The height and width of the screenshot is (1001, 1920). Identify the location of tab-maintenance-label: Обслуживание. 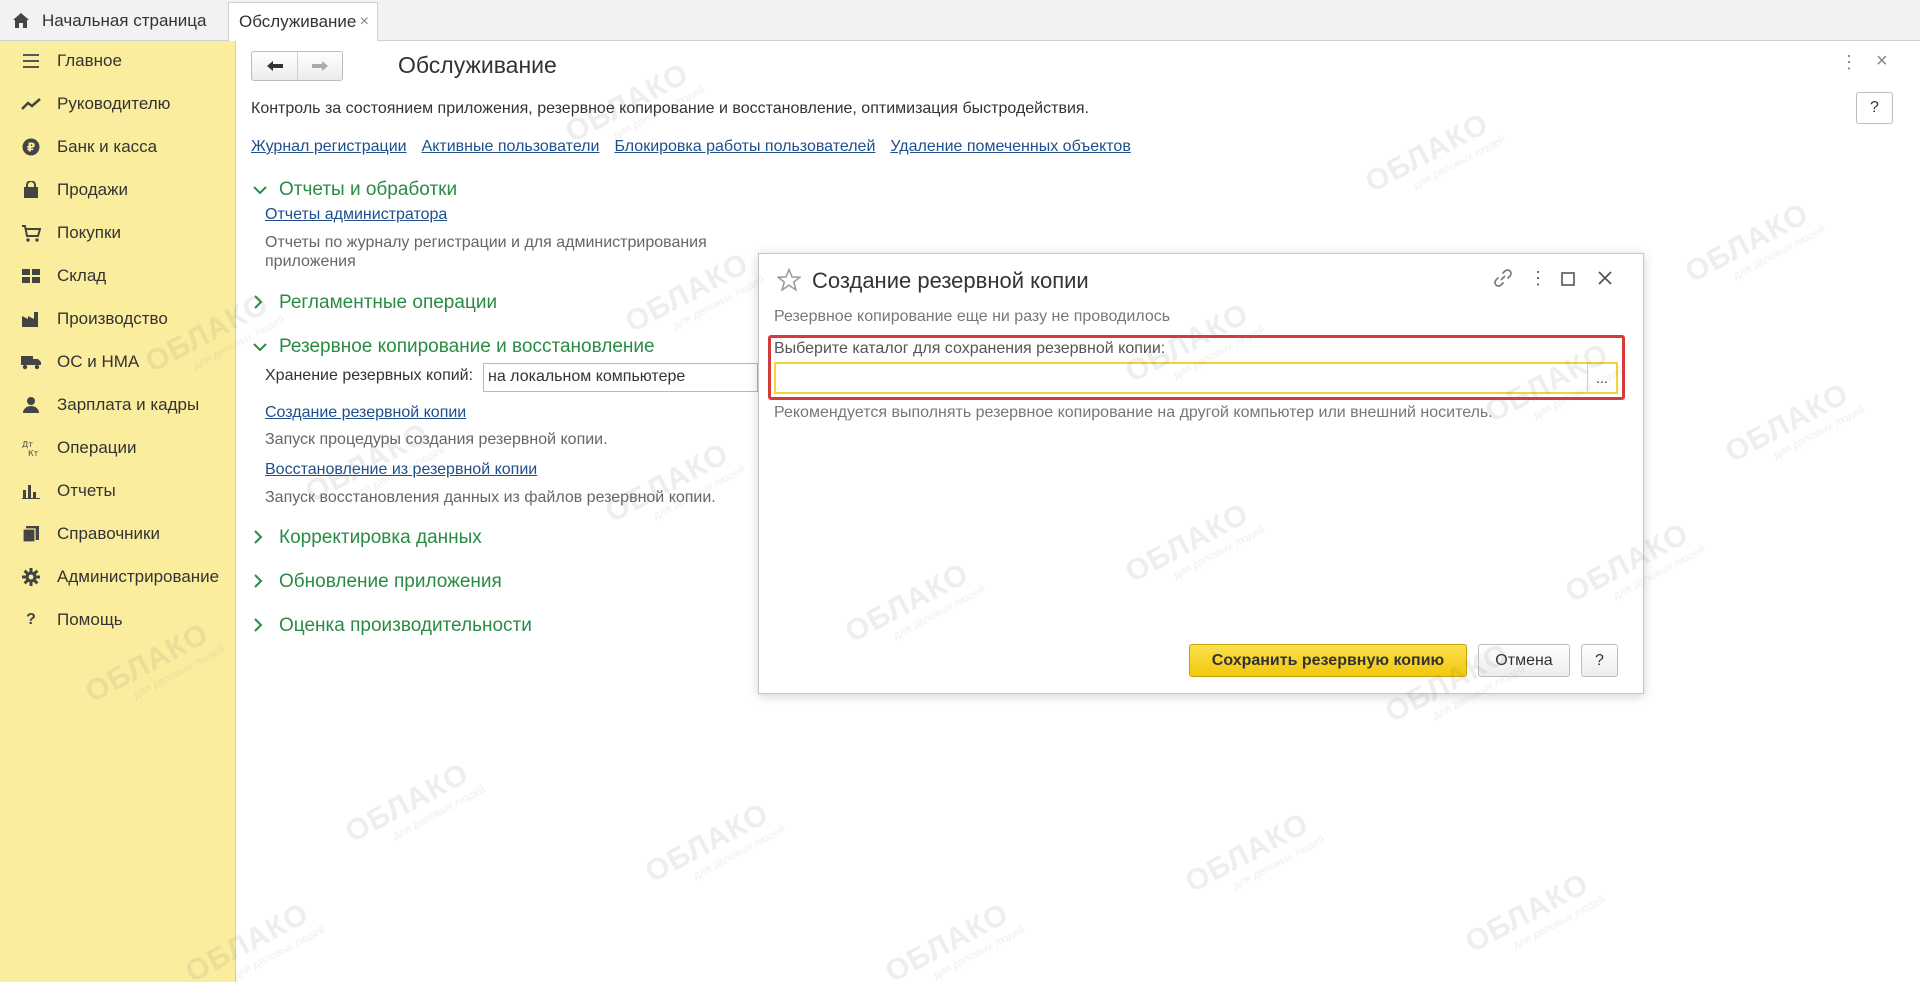
(298, 21).